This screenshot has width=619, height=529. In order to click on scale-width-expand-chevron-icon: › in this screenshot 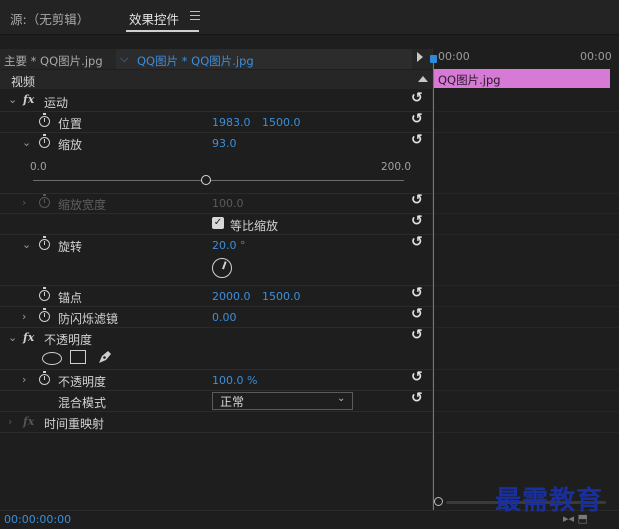, I will do `click(24, 202)`.